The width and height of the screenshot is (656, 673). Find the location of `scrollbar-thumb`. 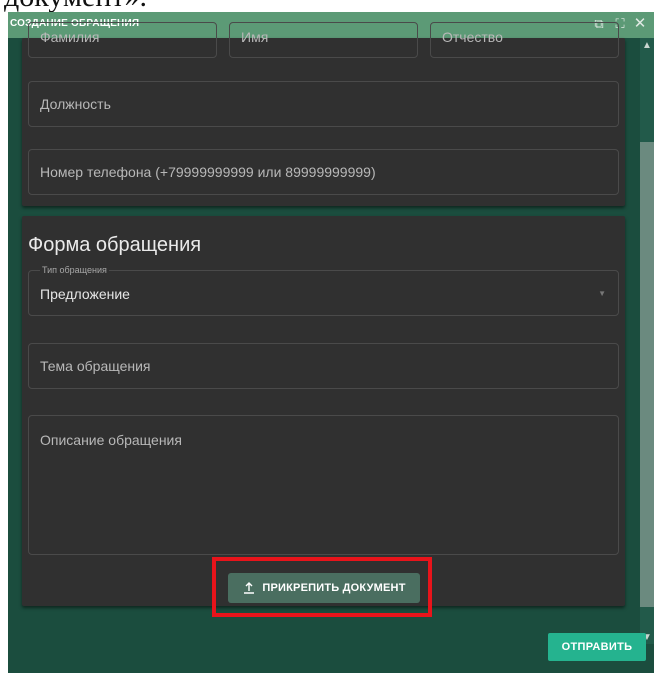

scrollbar-thumb is located at coordinates (647, 374).